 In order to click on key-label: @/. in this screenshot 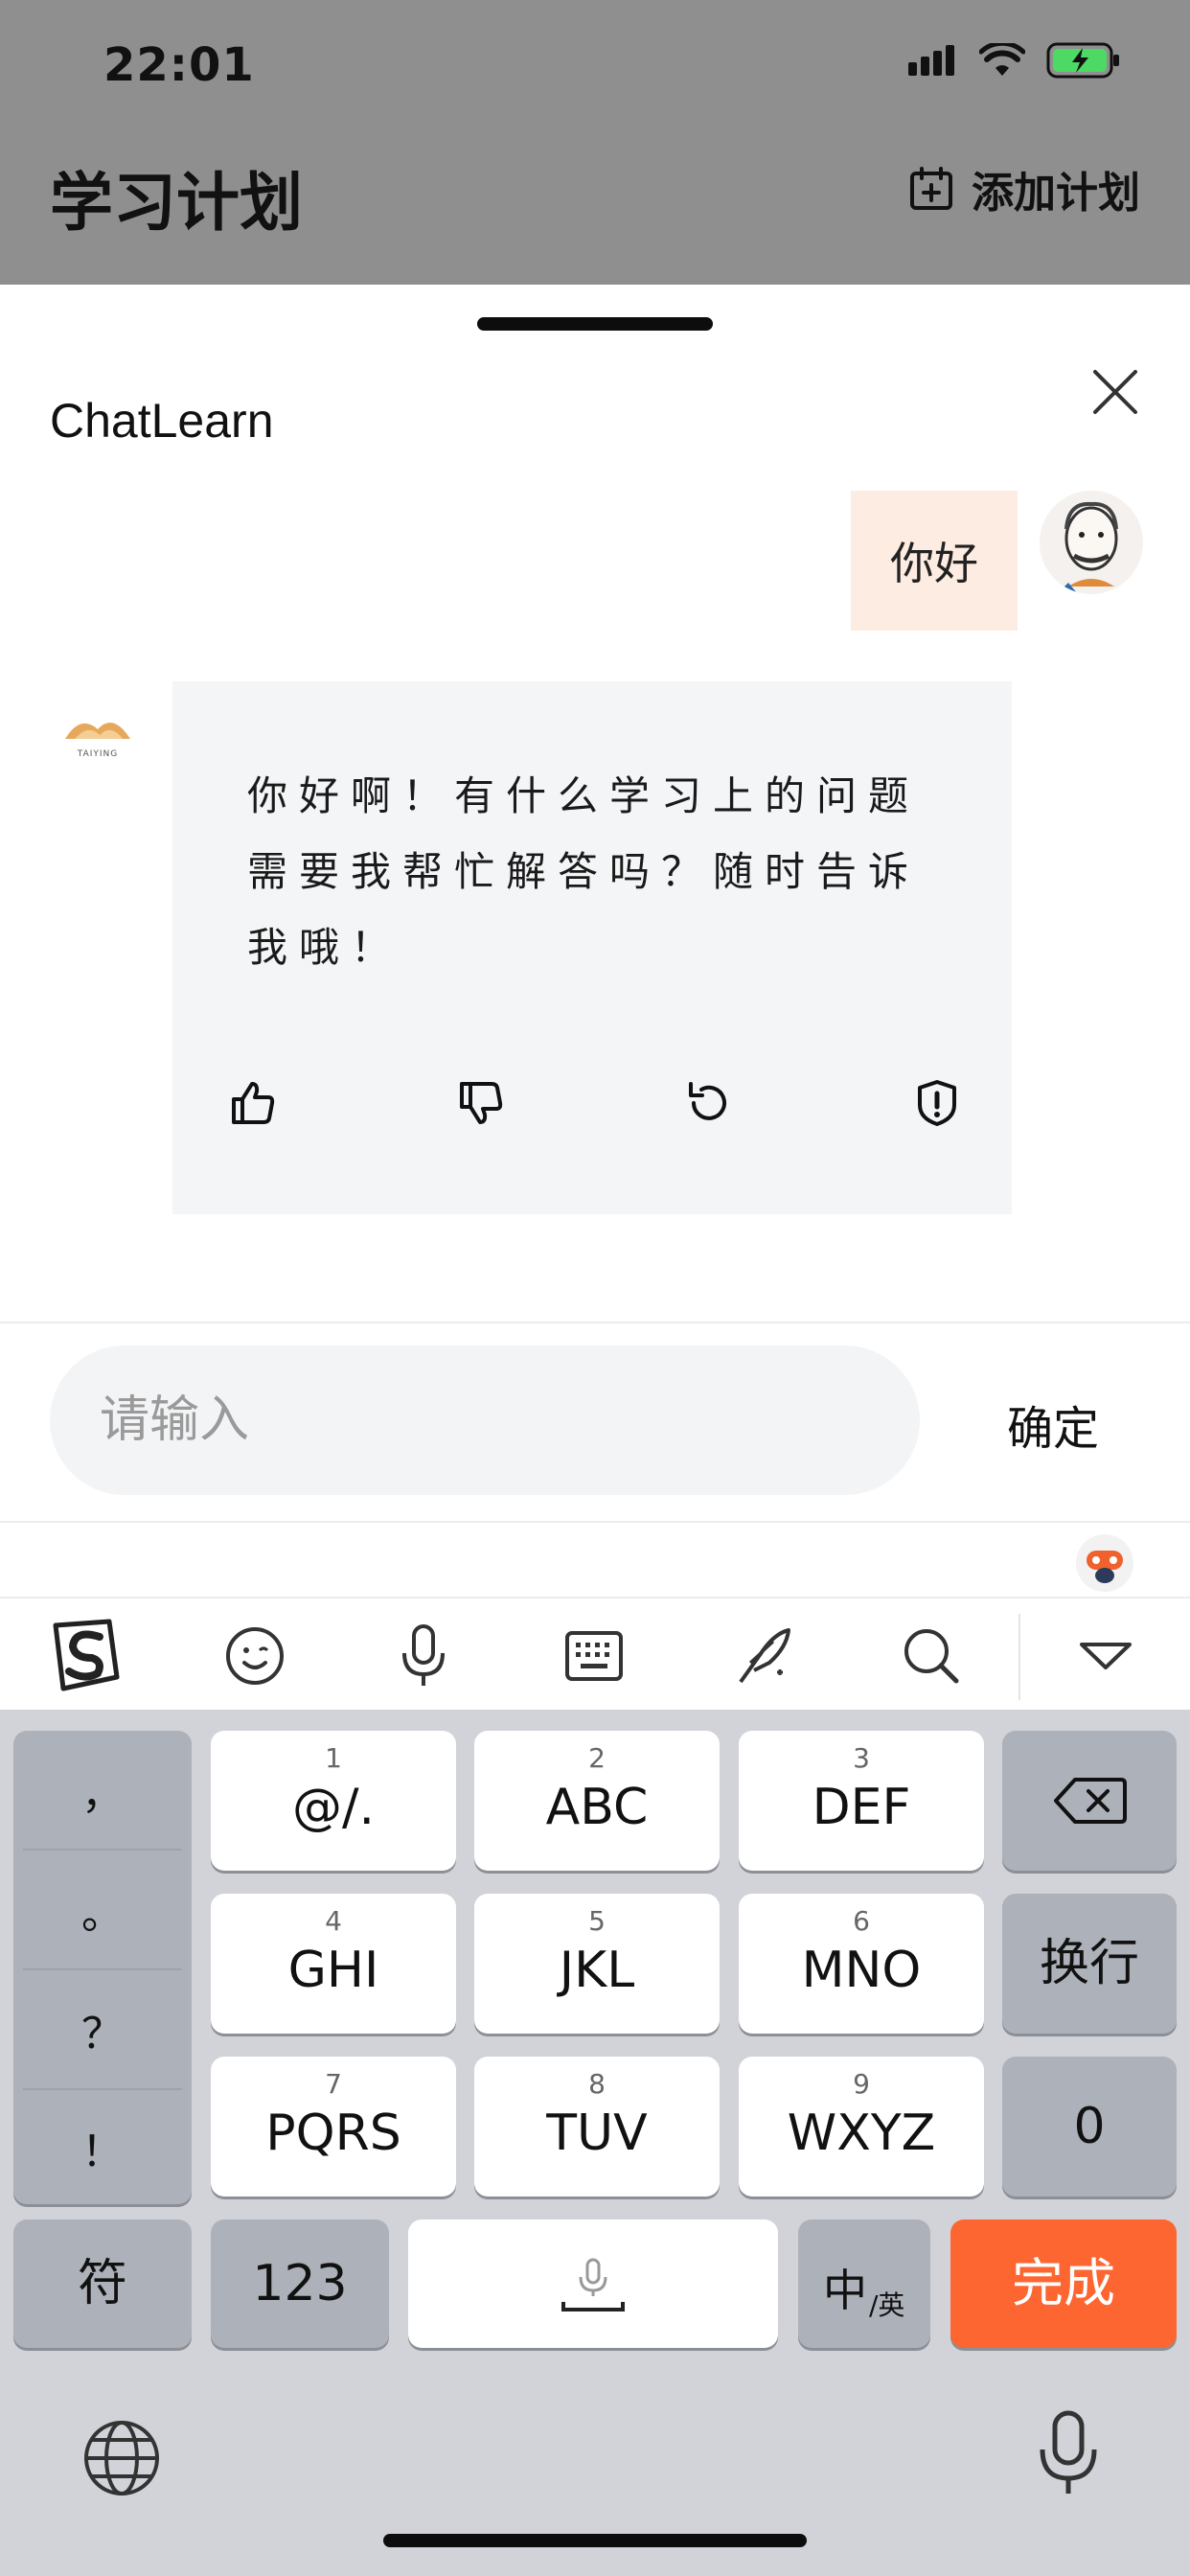, I will do `click(334, 1807)`.